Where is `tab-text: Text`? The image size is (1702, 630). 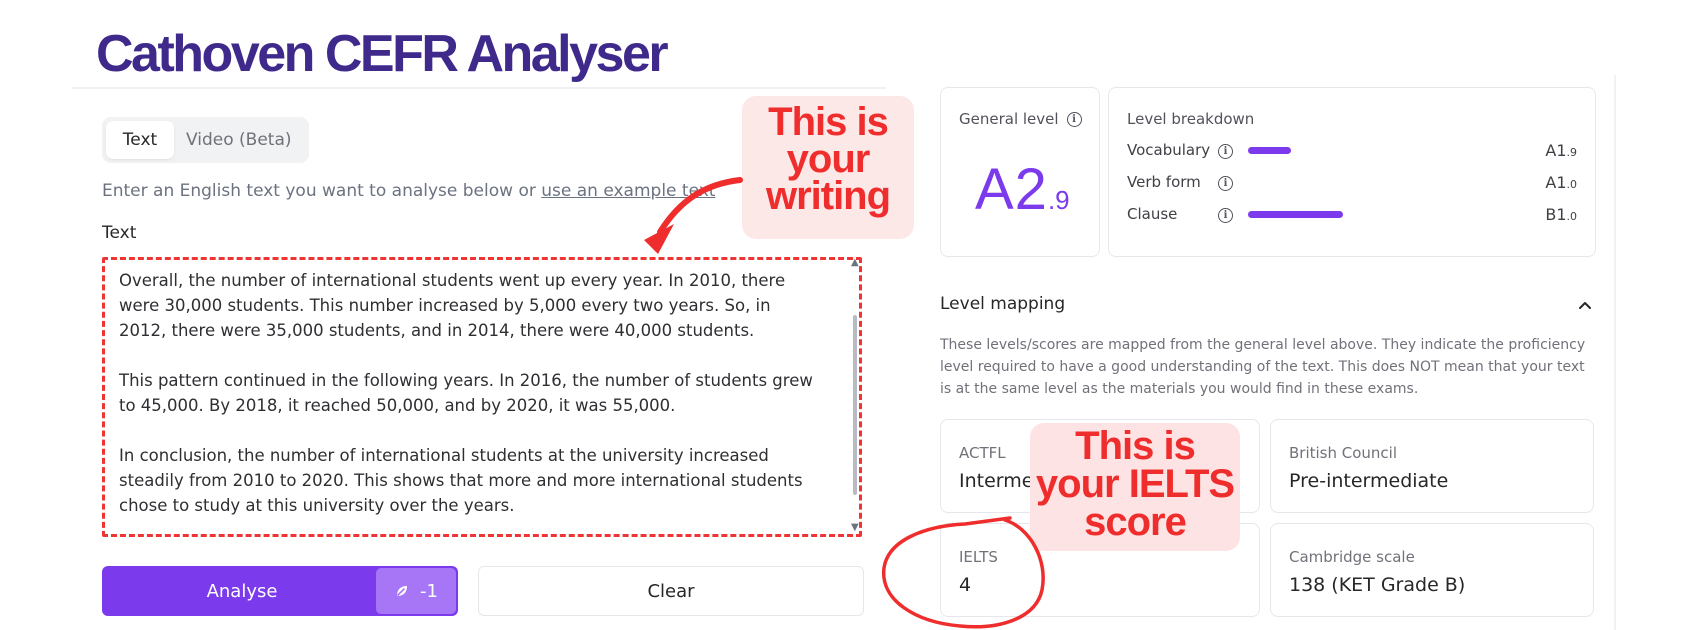
tab-text: Text is located at coordinates (140, 140).